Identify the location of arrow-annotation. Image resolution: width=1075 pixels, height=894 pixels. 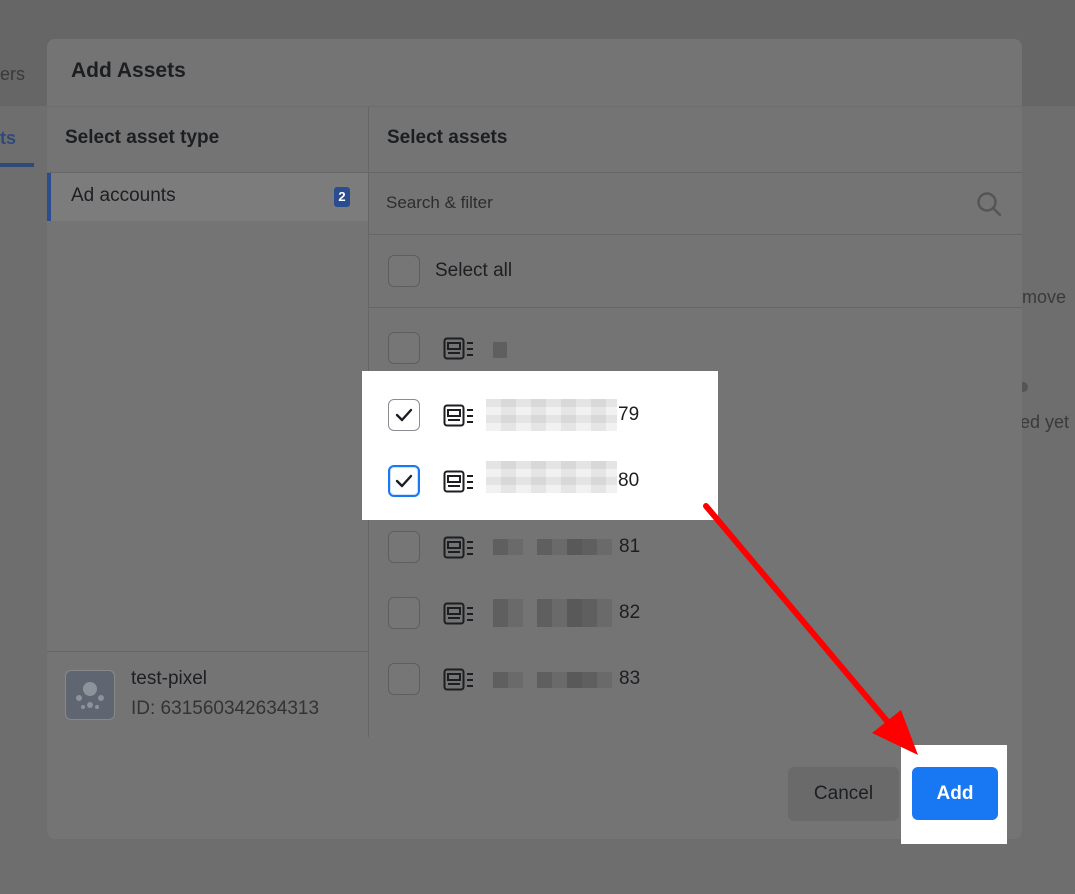
(810, 629).